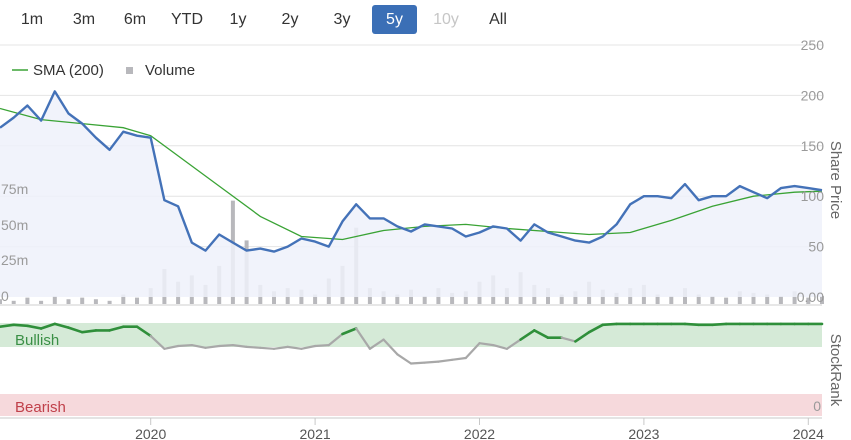 The height and width of the screenshot is (440, 851). I want to click on price-tick-label: 250, so click(813, 45).